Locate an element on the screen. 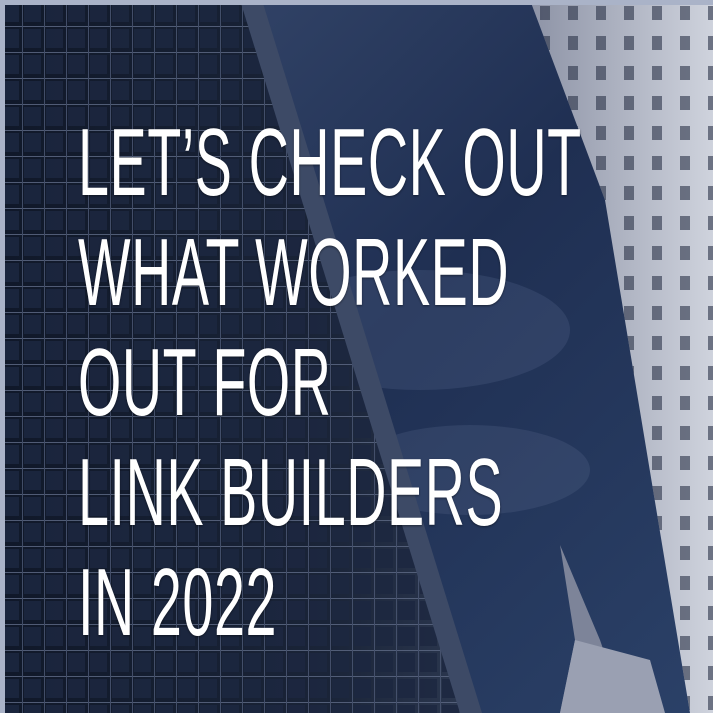 The image size is (713, 713). headline-line-4: LINK BUILDERS is located at coordinates (291, 492).